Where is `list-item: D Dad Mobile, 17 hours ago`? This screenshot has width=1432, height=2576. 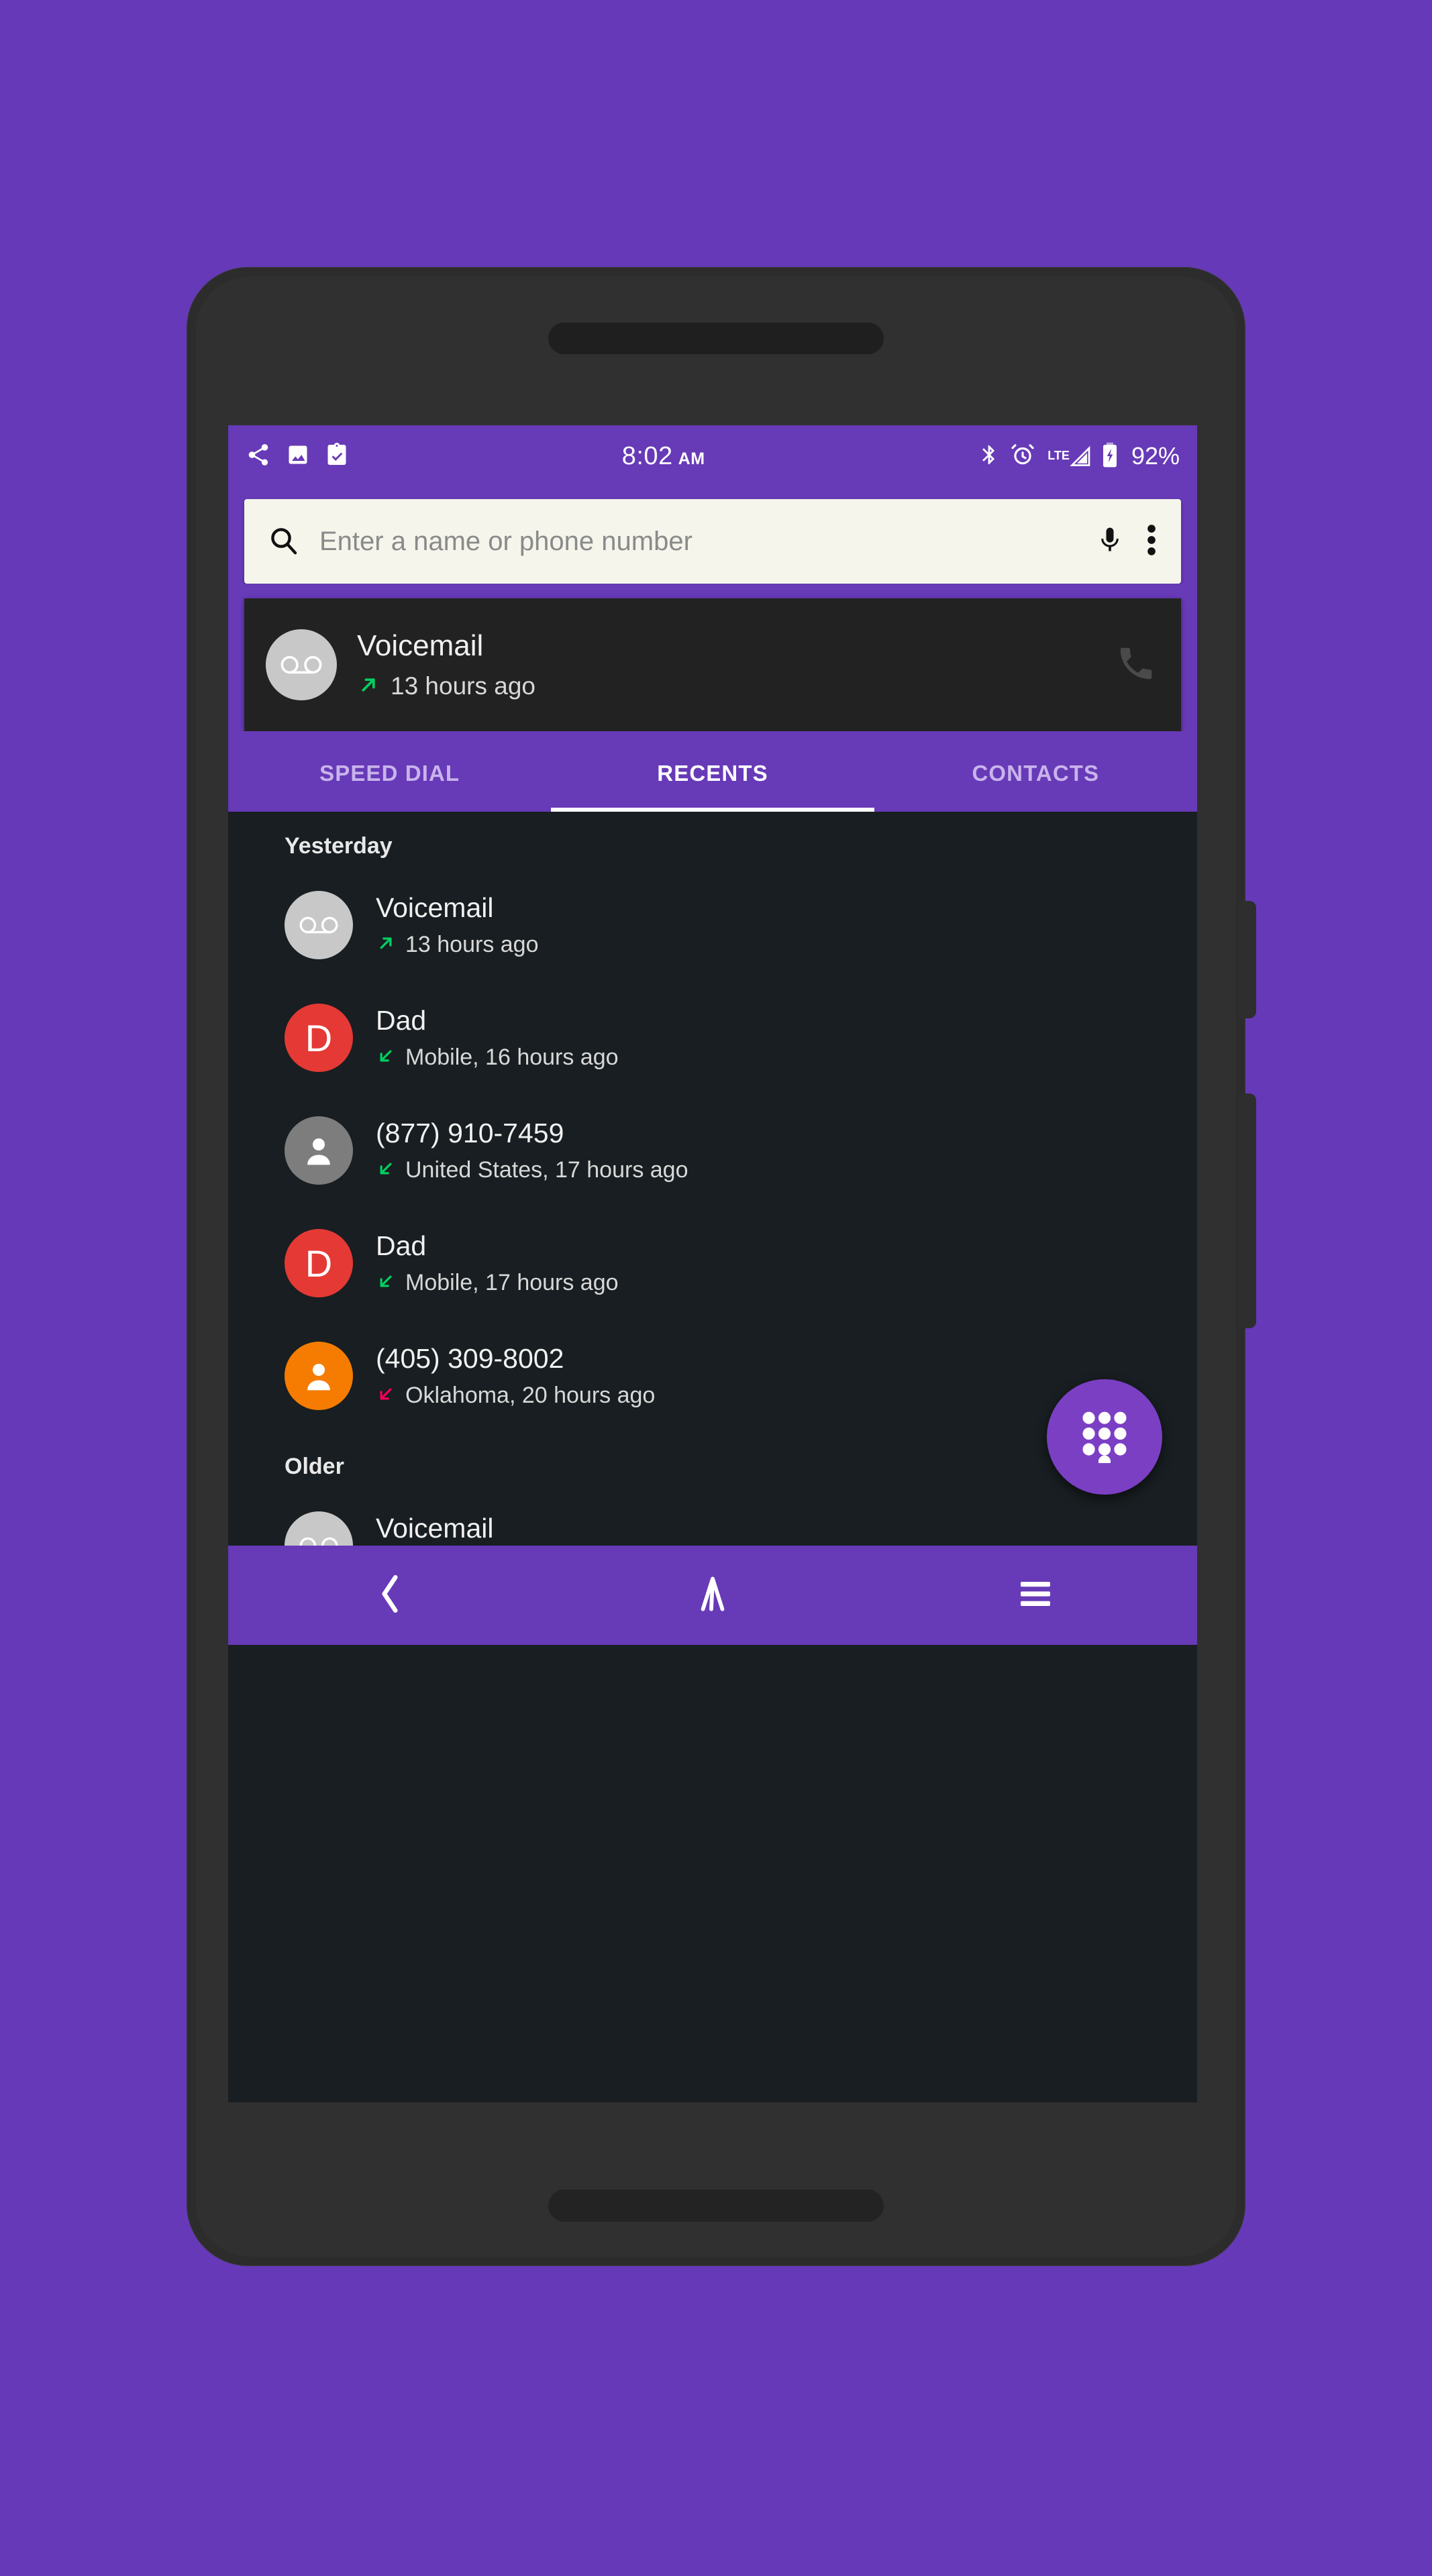 list-item: D Dad Mobile, 17 hours ago is located at coordinates (713, 1263).